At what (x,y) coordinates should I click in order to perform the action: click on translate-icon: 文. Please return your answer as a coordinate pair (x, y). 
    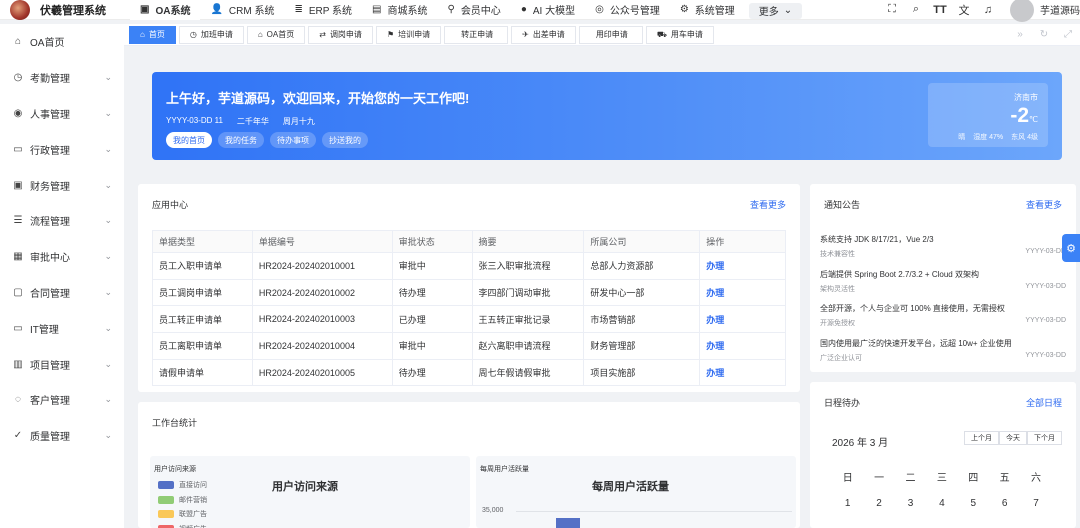
    Looking at the image, I should click on (964, 10).